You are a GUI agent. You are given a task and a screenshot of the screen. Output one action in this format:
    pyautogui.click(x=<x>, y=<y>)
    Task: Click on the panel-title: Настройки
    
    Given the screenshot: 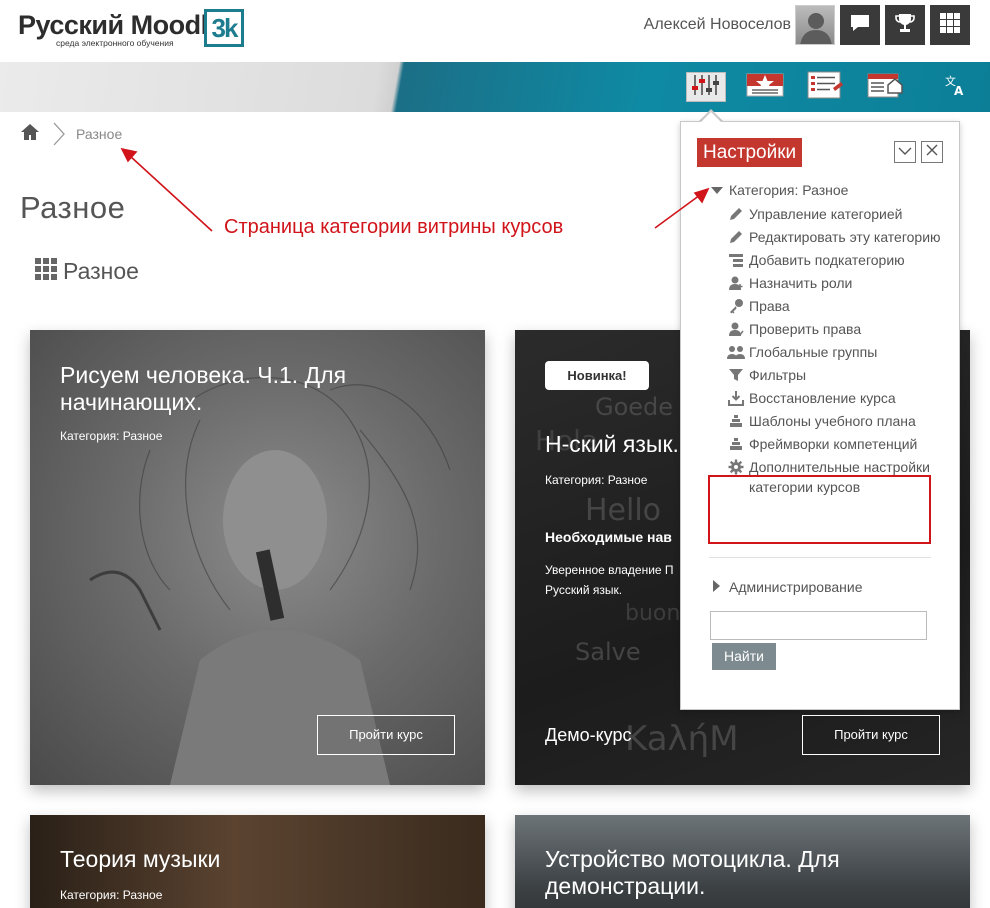 What is the action you would take?
    pyautogui.click(x=750, y=152)
    